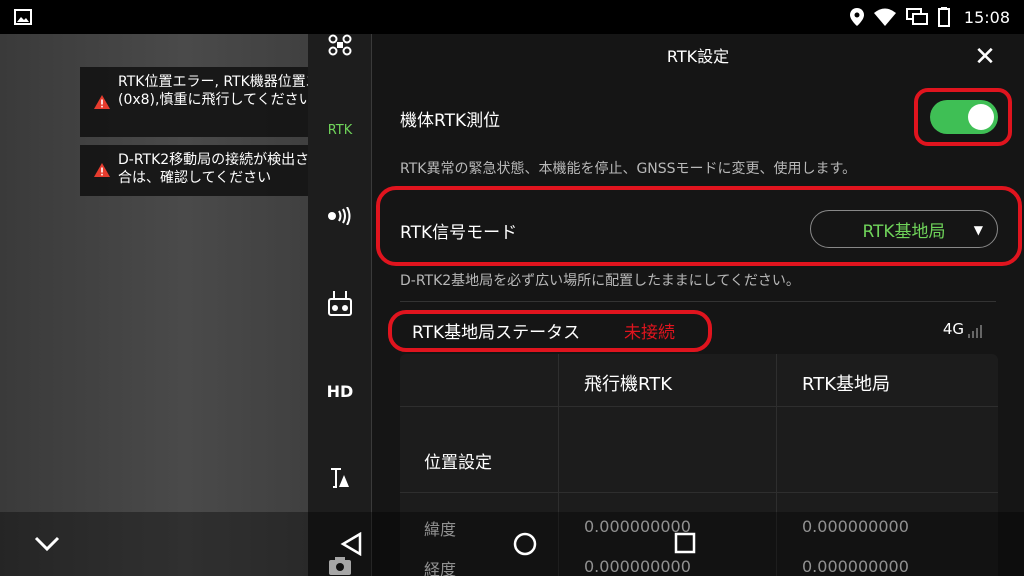 Image resolution: width=1024 pixels, height=576 pixels. I want to click on navigation-bar, so click(512, 544).